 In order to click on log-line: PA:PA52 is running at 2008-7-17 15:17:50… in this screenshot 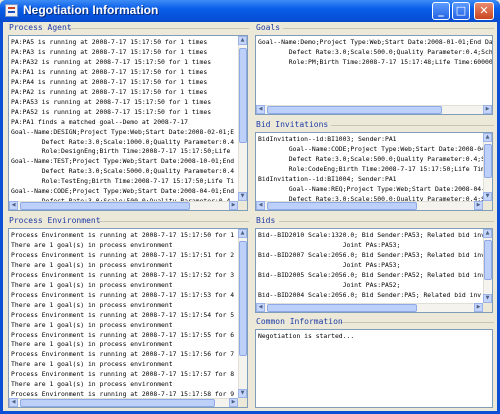, I will do `click(111, 111)`.